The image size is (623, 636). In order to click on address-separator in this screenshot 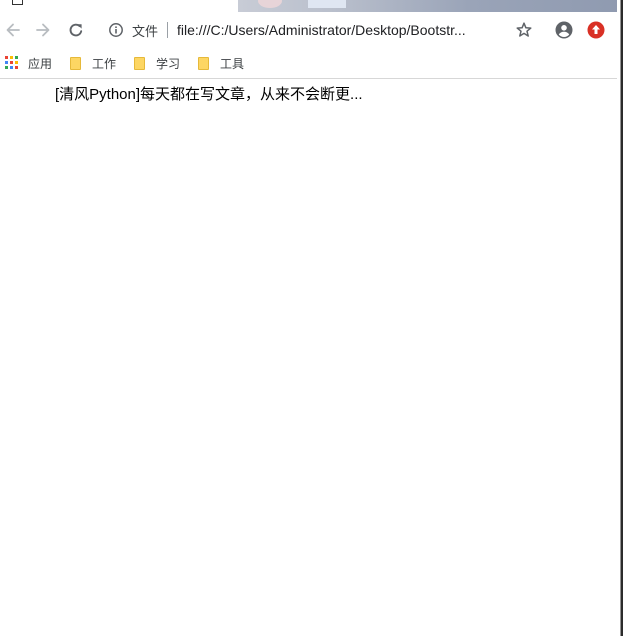, I will do `click(168, 30)`.